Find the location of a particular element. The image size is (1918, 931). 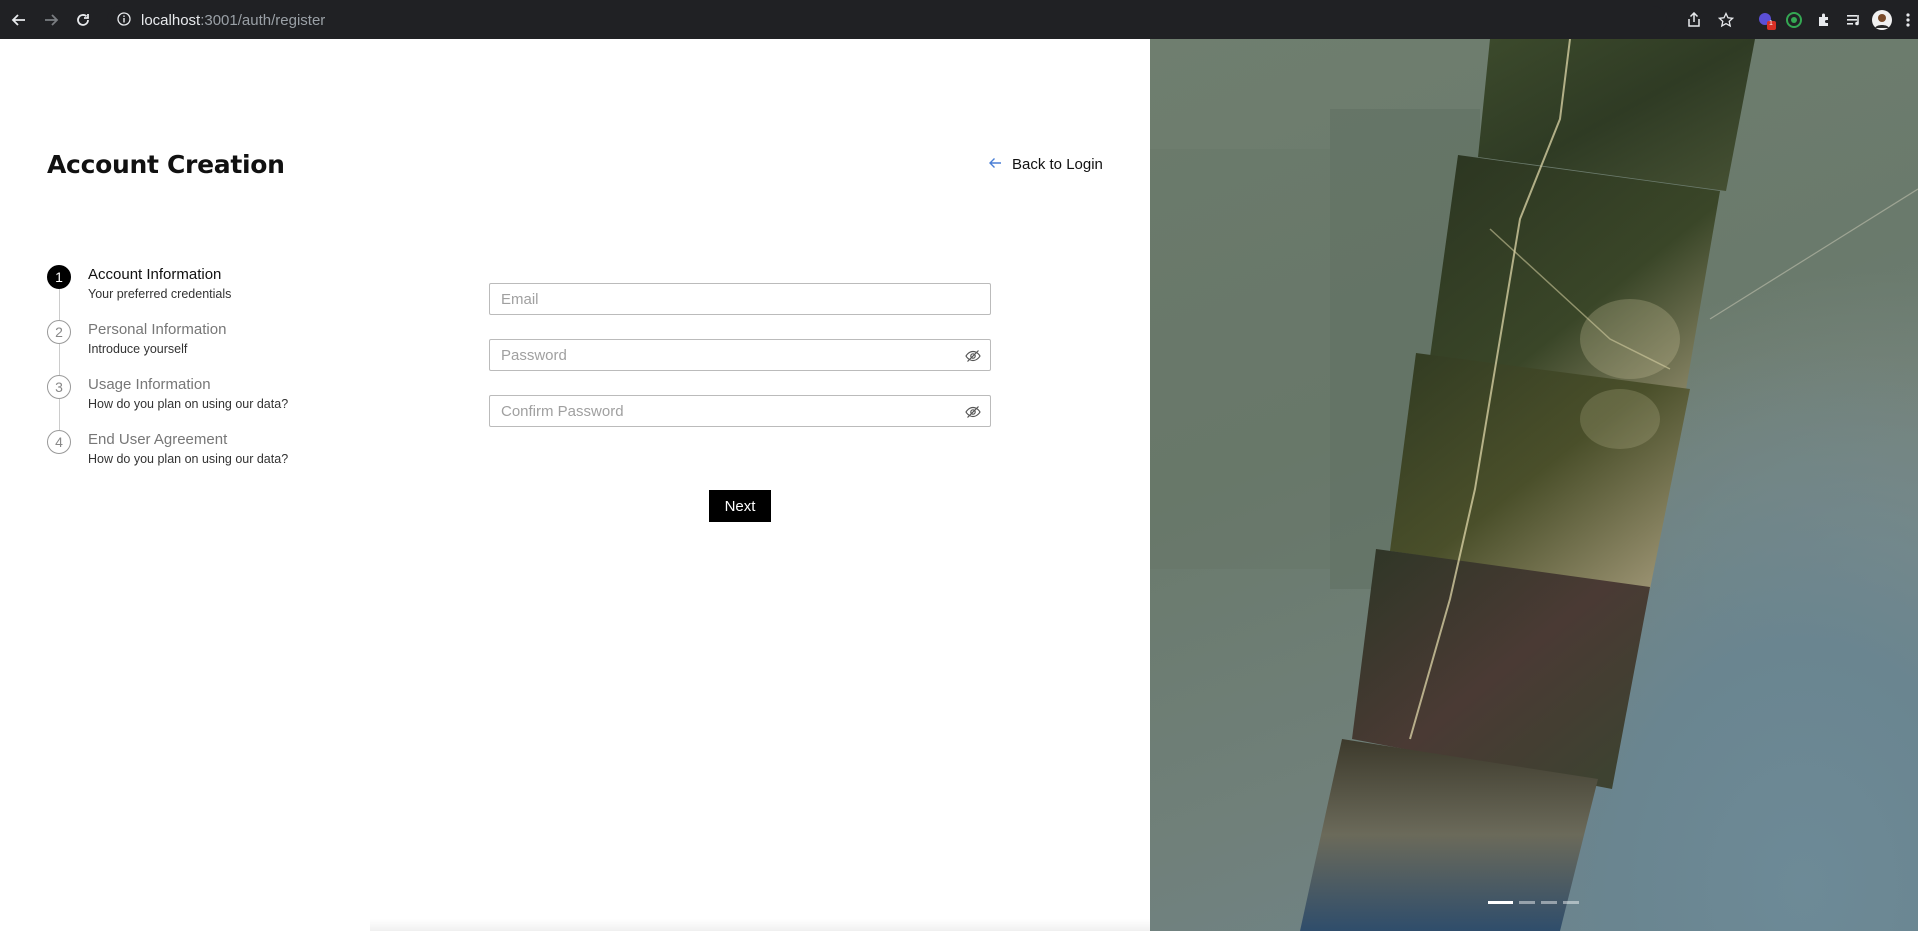

back-to-login-label: Back to Login is located at coordinates (1057, 164).